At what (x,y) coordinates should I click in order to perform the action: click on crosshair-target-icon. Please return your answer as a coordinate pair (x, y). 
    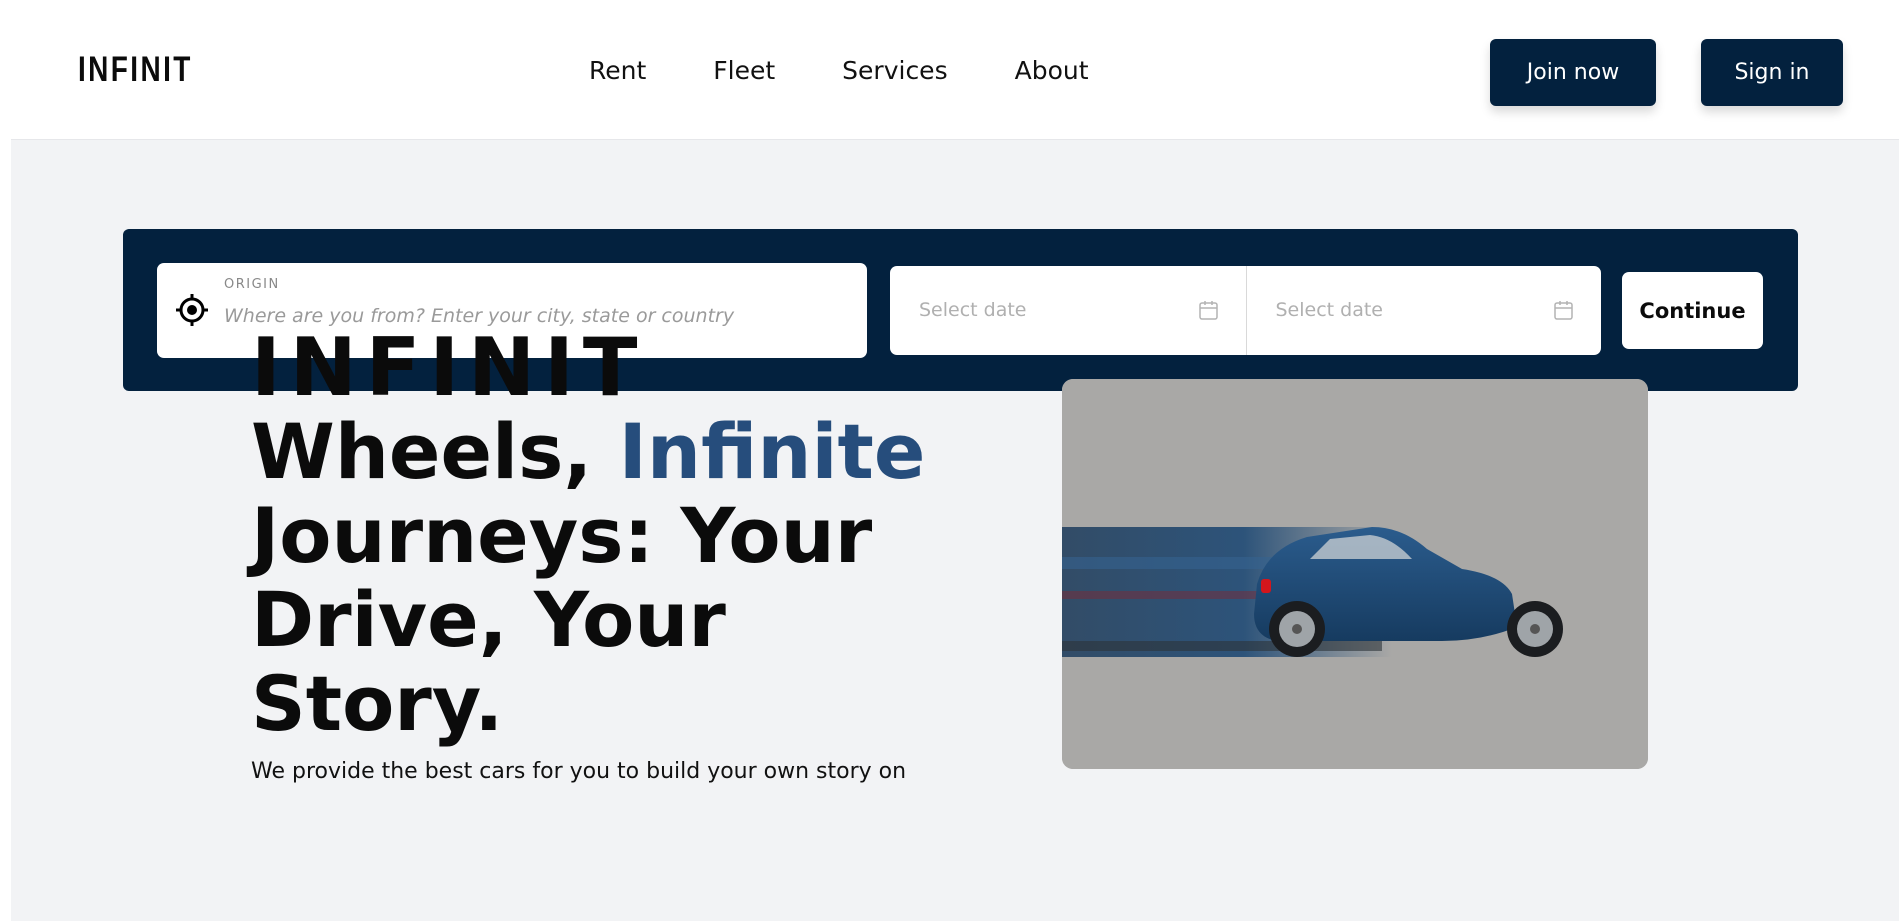
    Looking at the image, I should click on (192, 310).